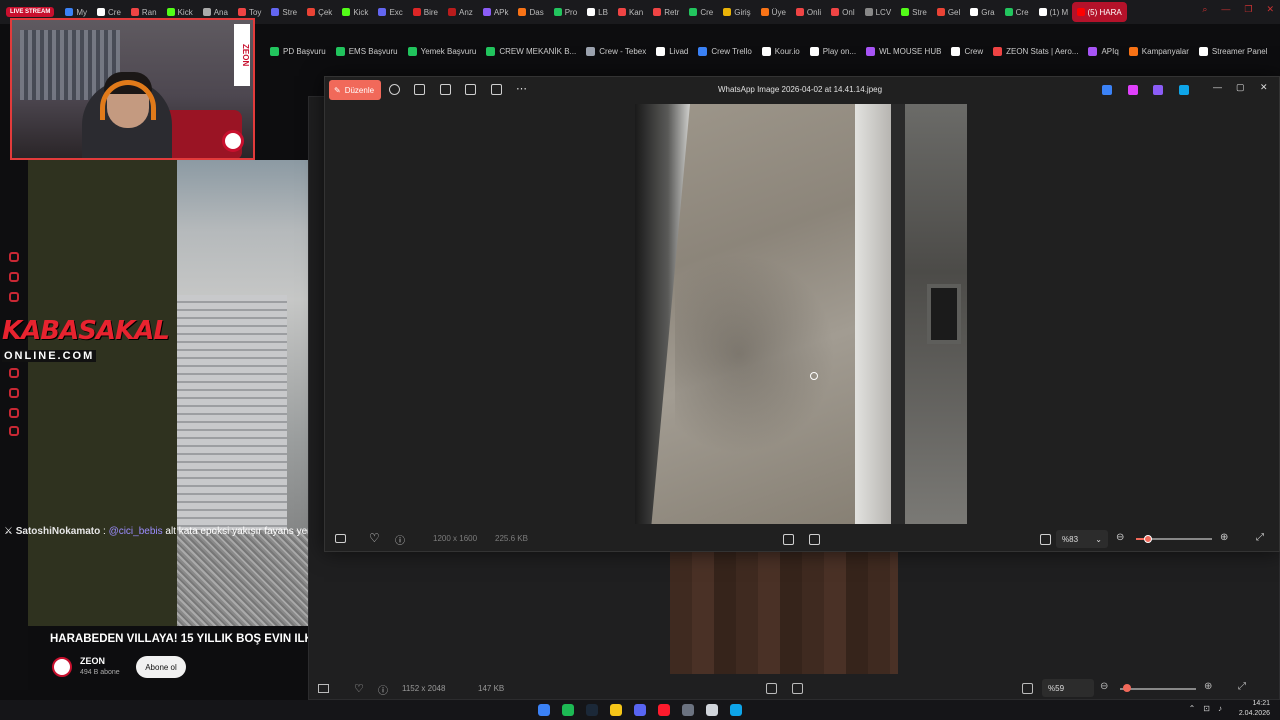 Image resolution: width=1280 pixels, height=720 pixels. What do you see at coordinates (1045, 539) in the screenshot?
I see `fit-to-window-icon` at bounding box center [1045, 539].